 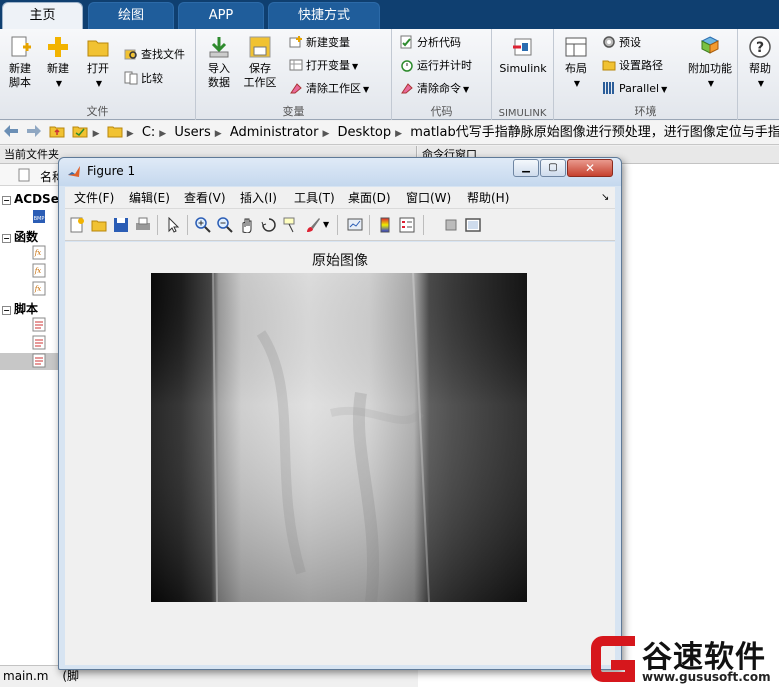 What do you see at coordinates (605, 198) in the screenshot?
I see `menu-dock-icon: ↘` at bounding box center [605, 198].